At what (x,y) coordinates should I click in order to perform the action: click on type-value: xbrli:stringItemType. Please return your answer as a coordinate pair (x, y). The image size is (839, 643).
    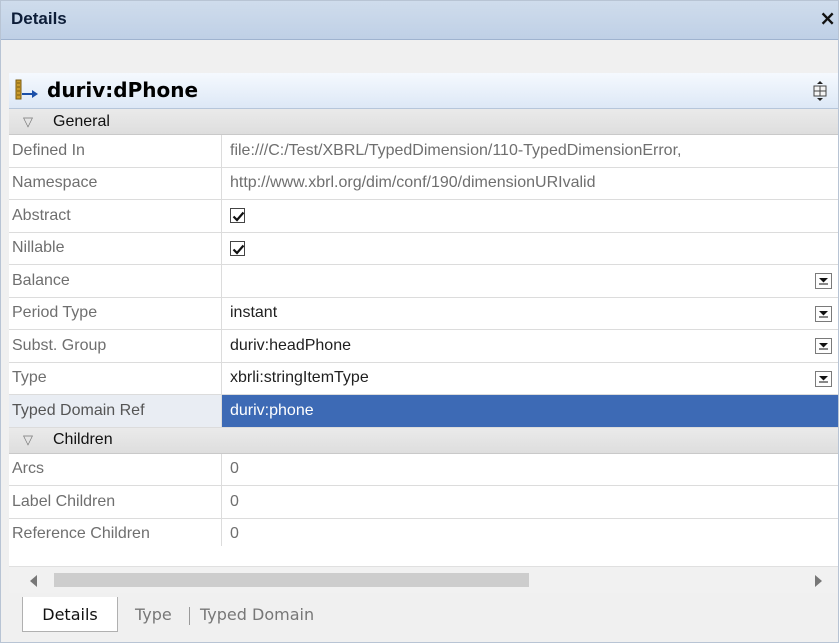
    Looking at the image, I should click on (299, 378).